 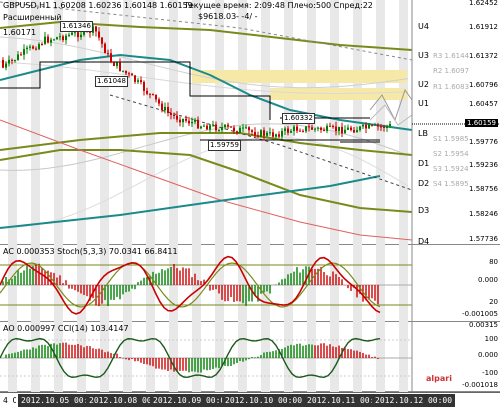 What do you see at coordinates (111, 81) in the screenshot?
I see `mid-mark-label: 1.61048` at bounding box center [111, 81].